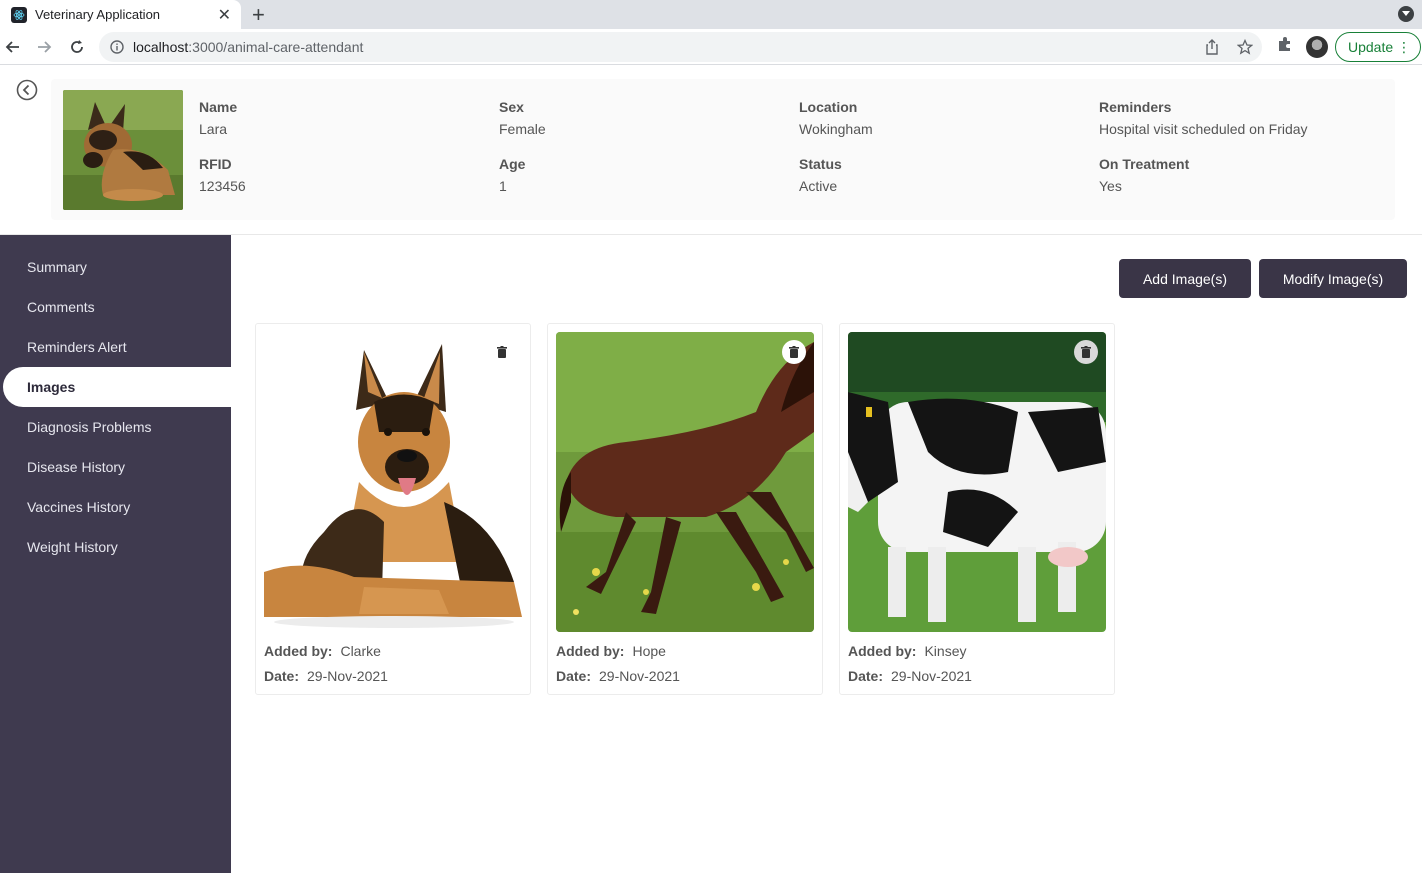 This screenshot has height=873, width=1422. Describe the element at coordinates (115, 307) in the screenshot. I see `sidebar-item-comments: Comments` at that location.